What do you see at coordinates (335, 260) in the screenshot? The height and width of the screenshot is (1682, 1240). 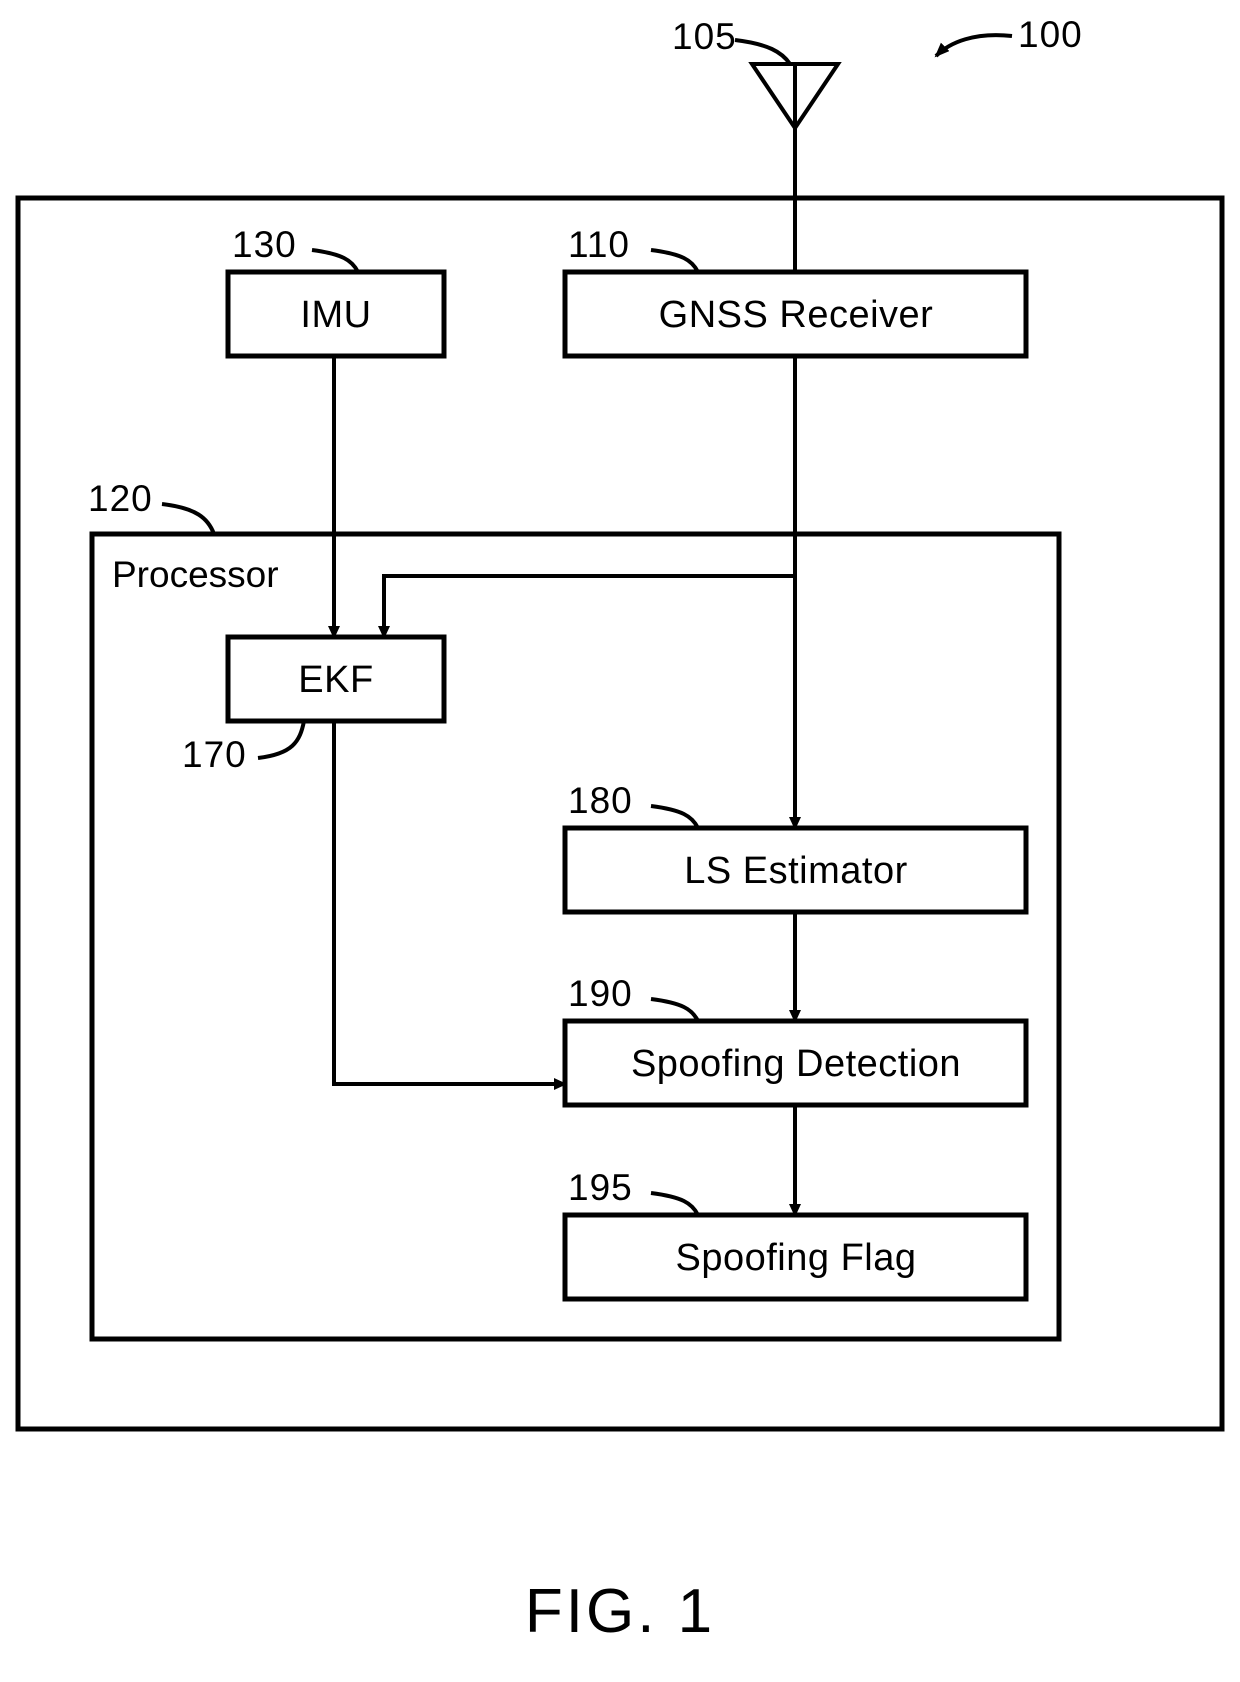 I see `ref-130-leader` at bounding box center [335, 260].